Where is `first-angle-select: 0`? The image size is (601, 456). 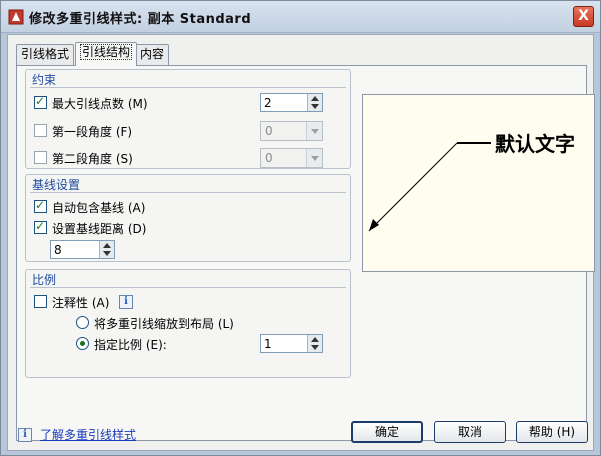
first-angle-select: 0 is located at coordinates (291, 131).